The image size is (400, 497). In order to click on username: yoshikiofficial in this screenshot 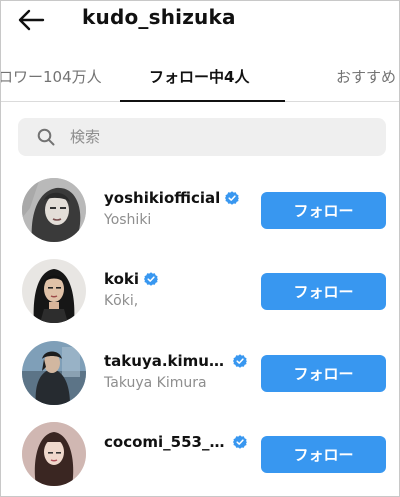, I will do `click(162, 198)`.